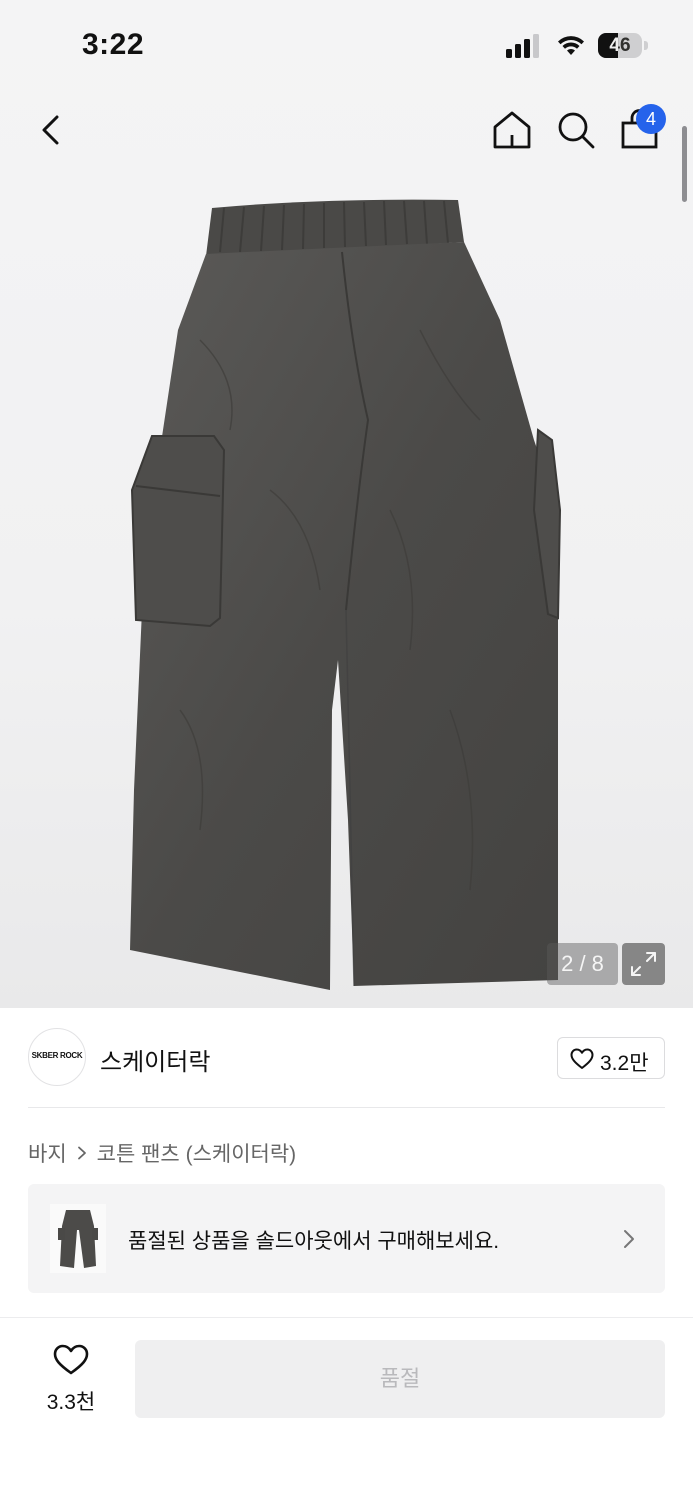 Image resolution: width=693 pixels, height=1500 pixels. I want to click on soldout-link-banner: 품절된 상품을 솔드아웃에서 구매해보세요., so click(346, 1238).